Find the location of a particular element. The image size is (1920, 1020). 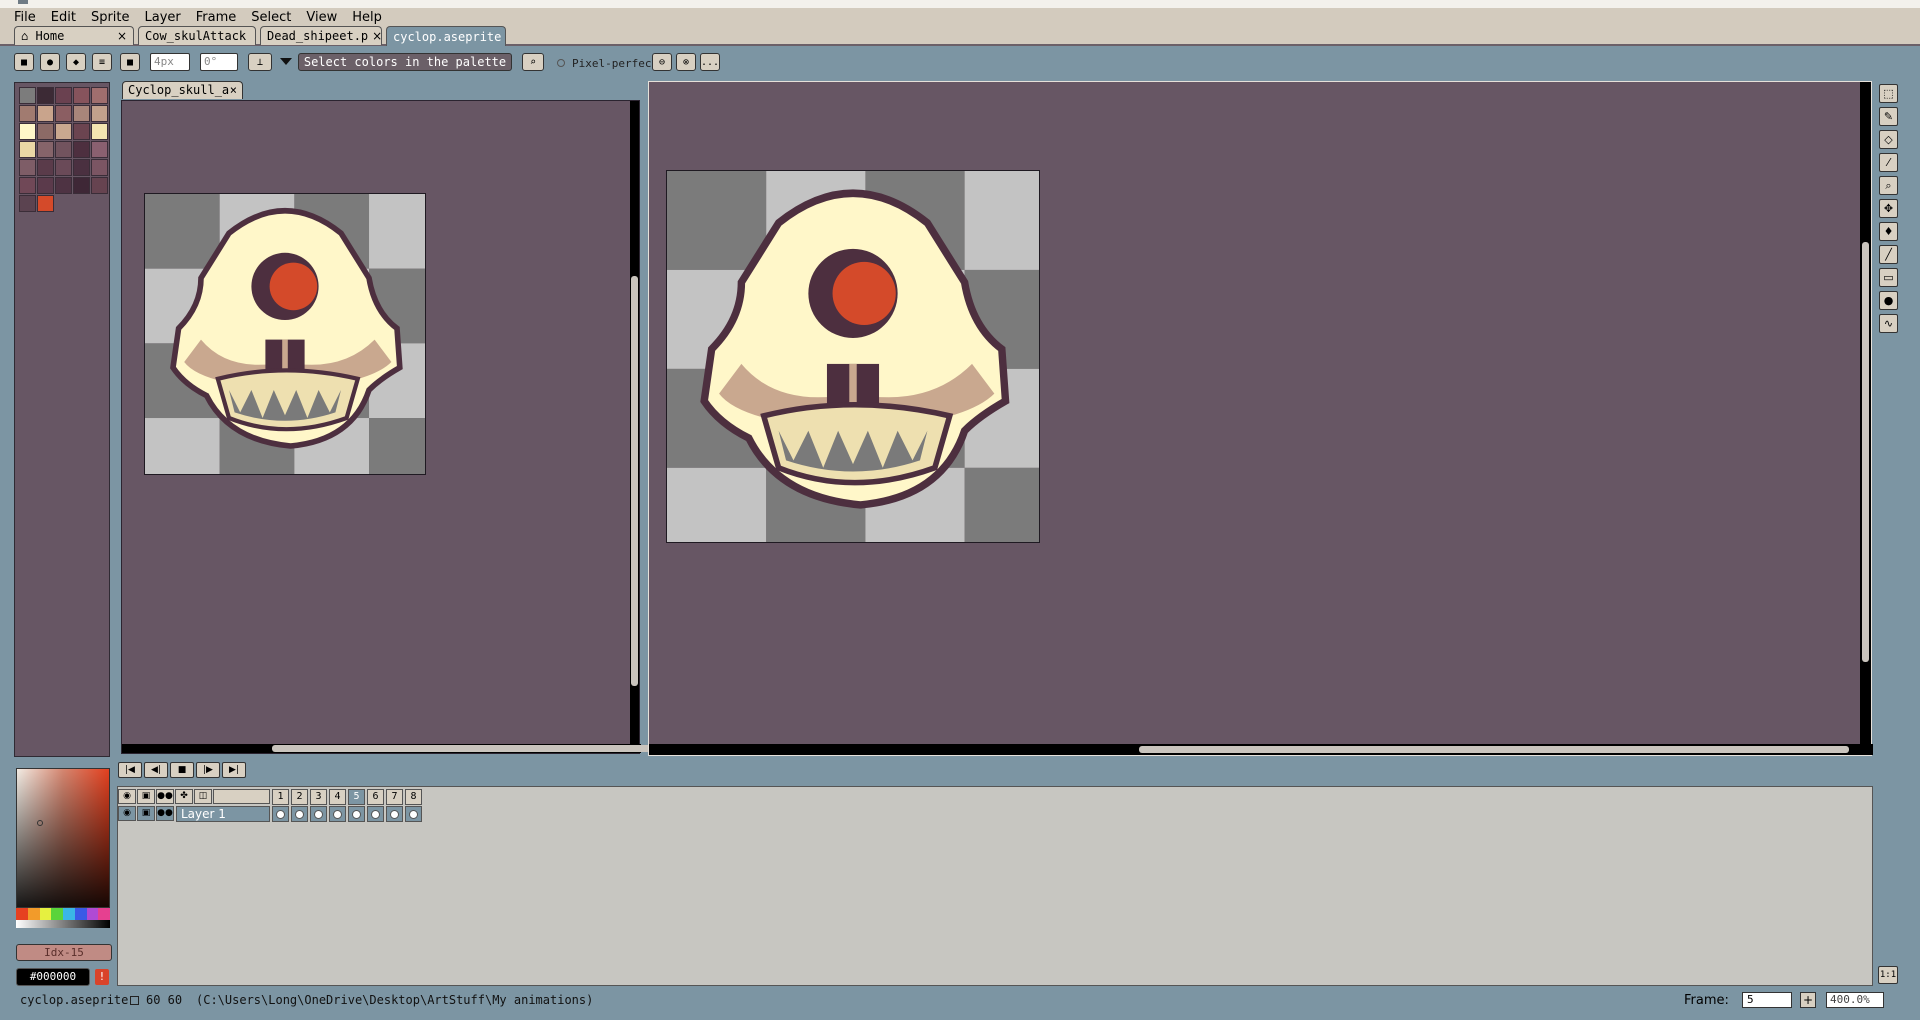

sprite-canvas-small is located at coordinates (285, 334).